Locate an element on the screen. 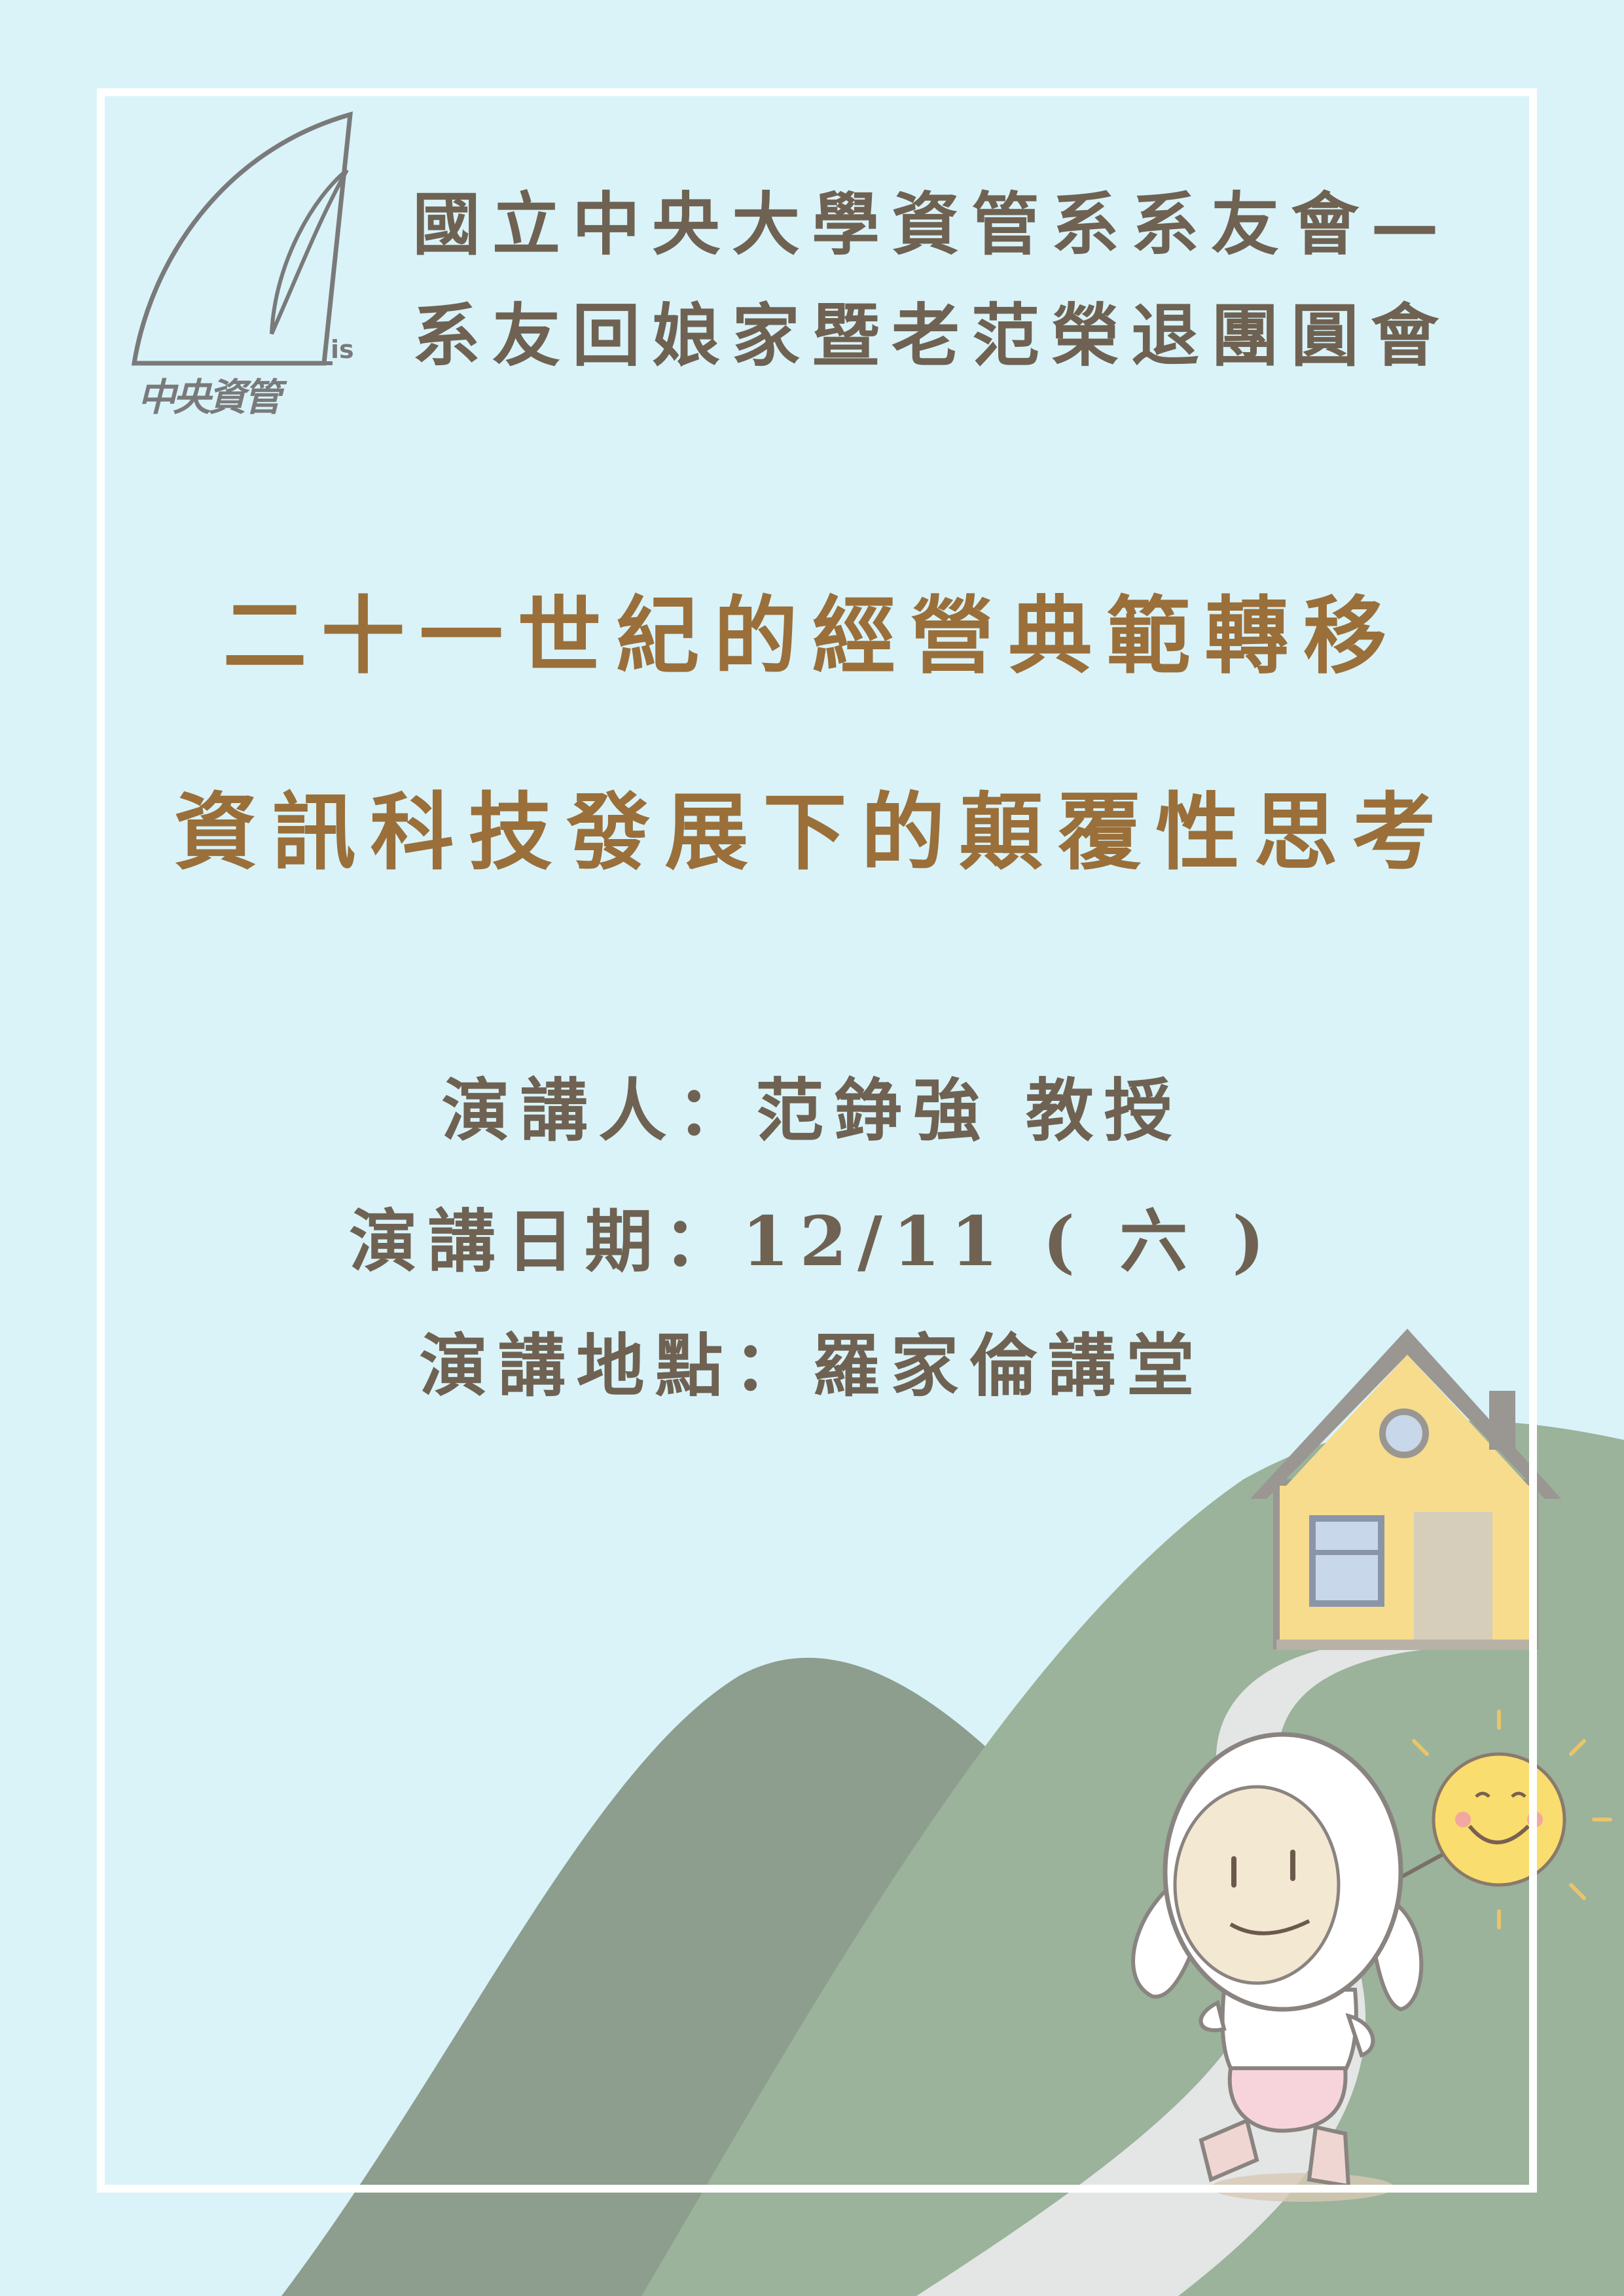  logo-caption: 中央資管 is located at coordinates (209, 397).